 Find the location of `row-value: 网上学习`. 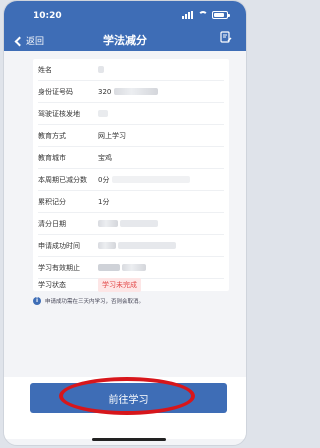

row-value: 网上学习 is located at coordinates (112, 135).